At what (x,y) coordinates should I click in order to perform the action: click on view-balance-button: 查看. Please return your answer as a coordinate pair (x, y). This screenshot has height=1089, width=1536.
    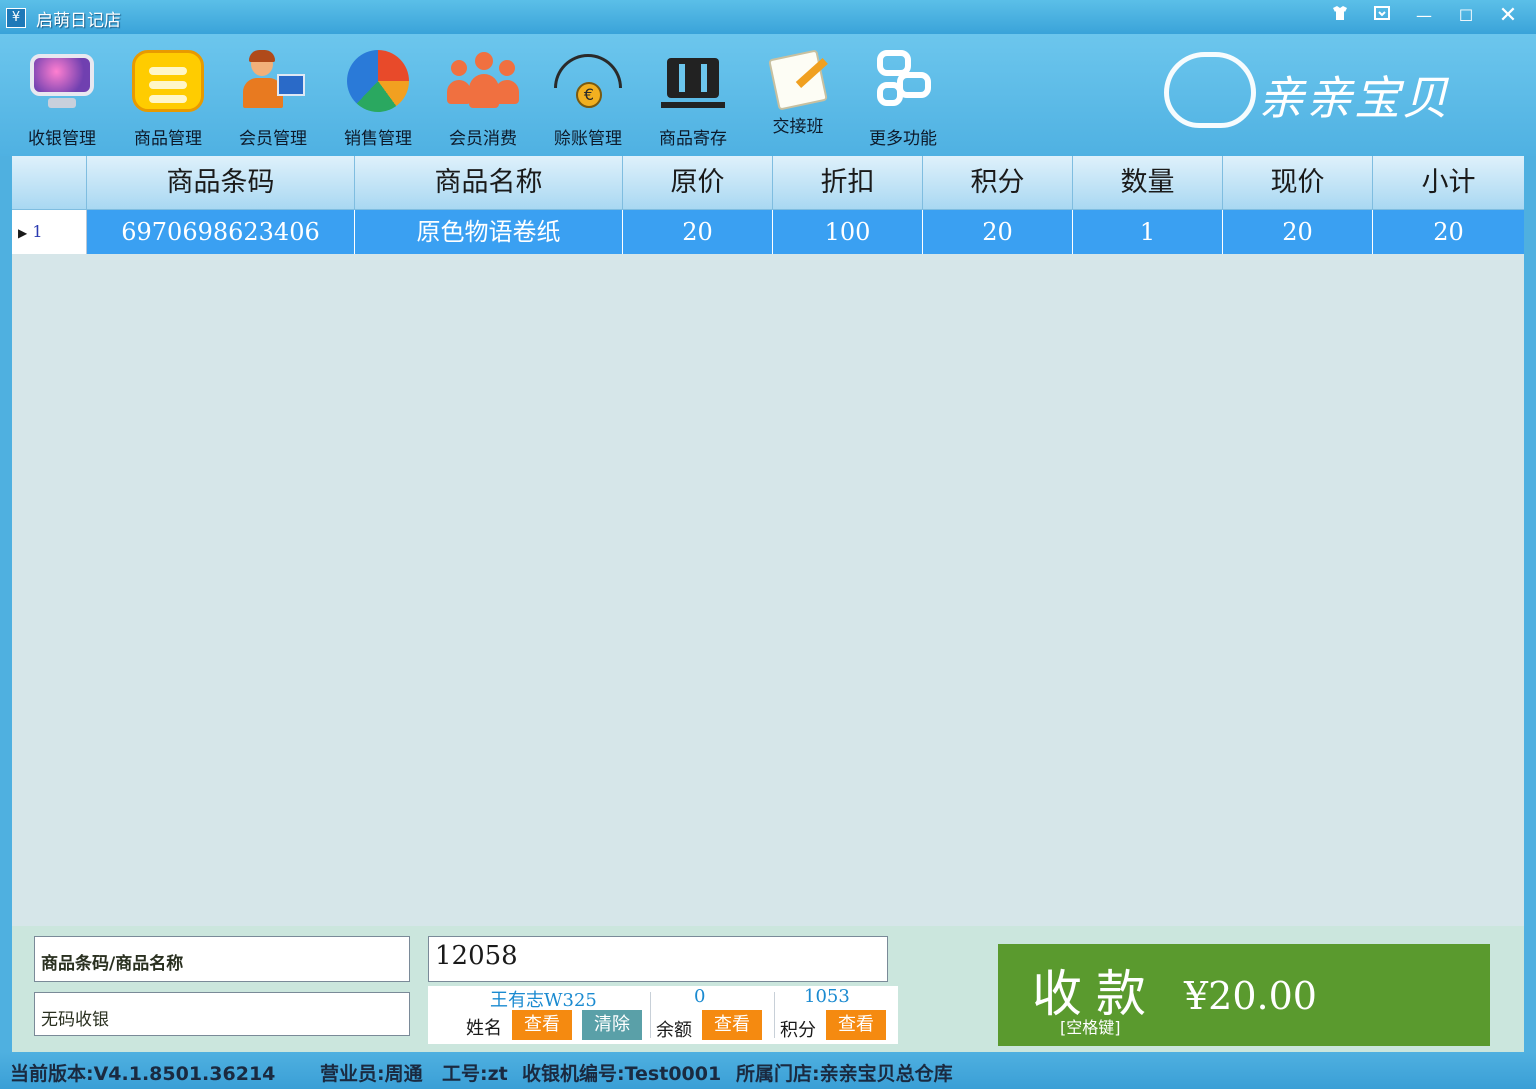
    Looking at the image, I should click on (732, 1025).